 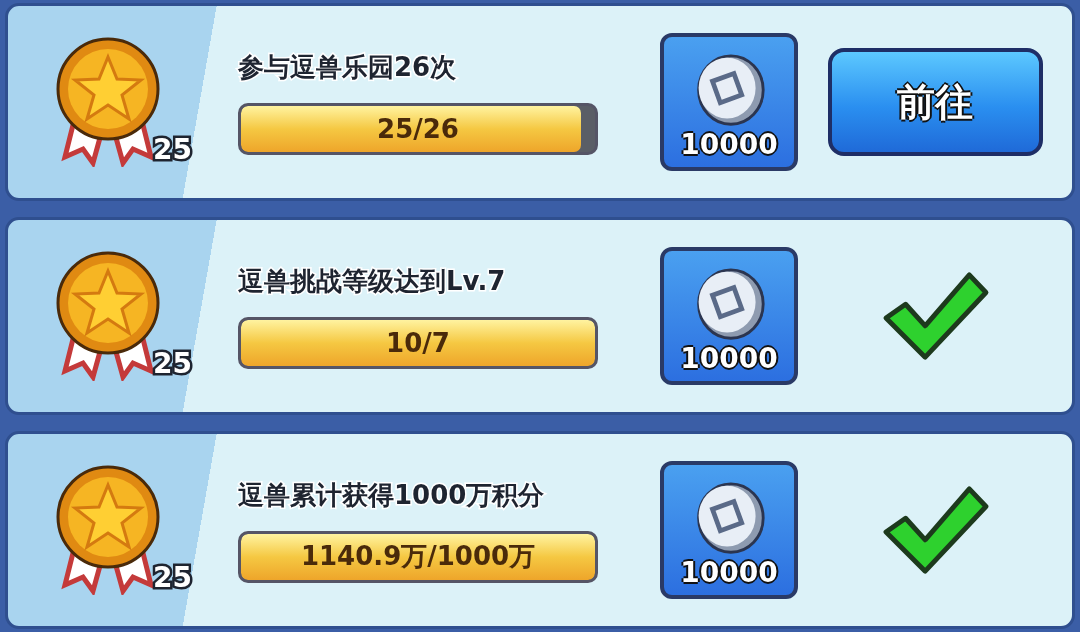 What do you see at coordinates (935, 102) in the screenshot?
I see `go-button: 前往` at bounding box center [935, 102].